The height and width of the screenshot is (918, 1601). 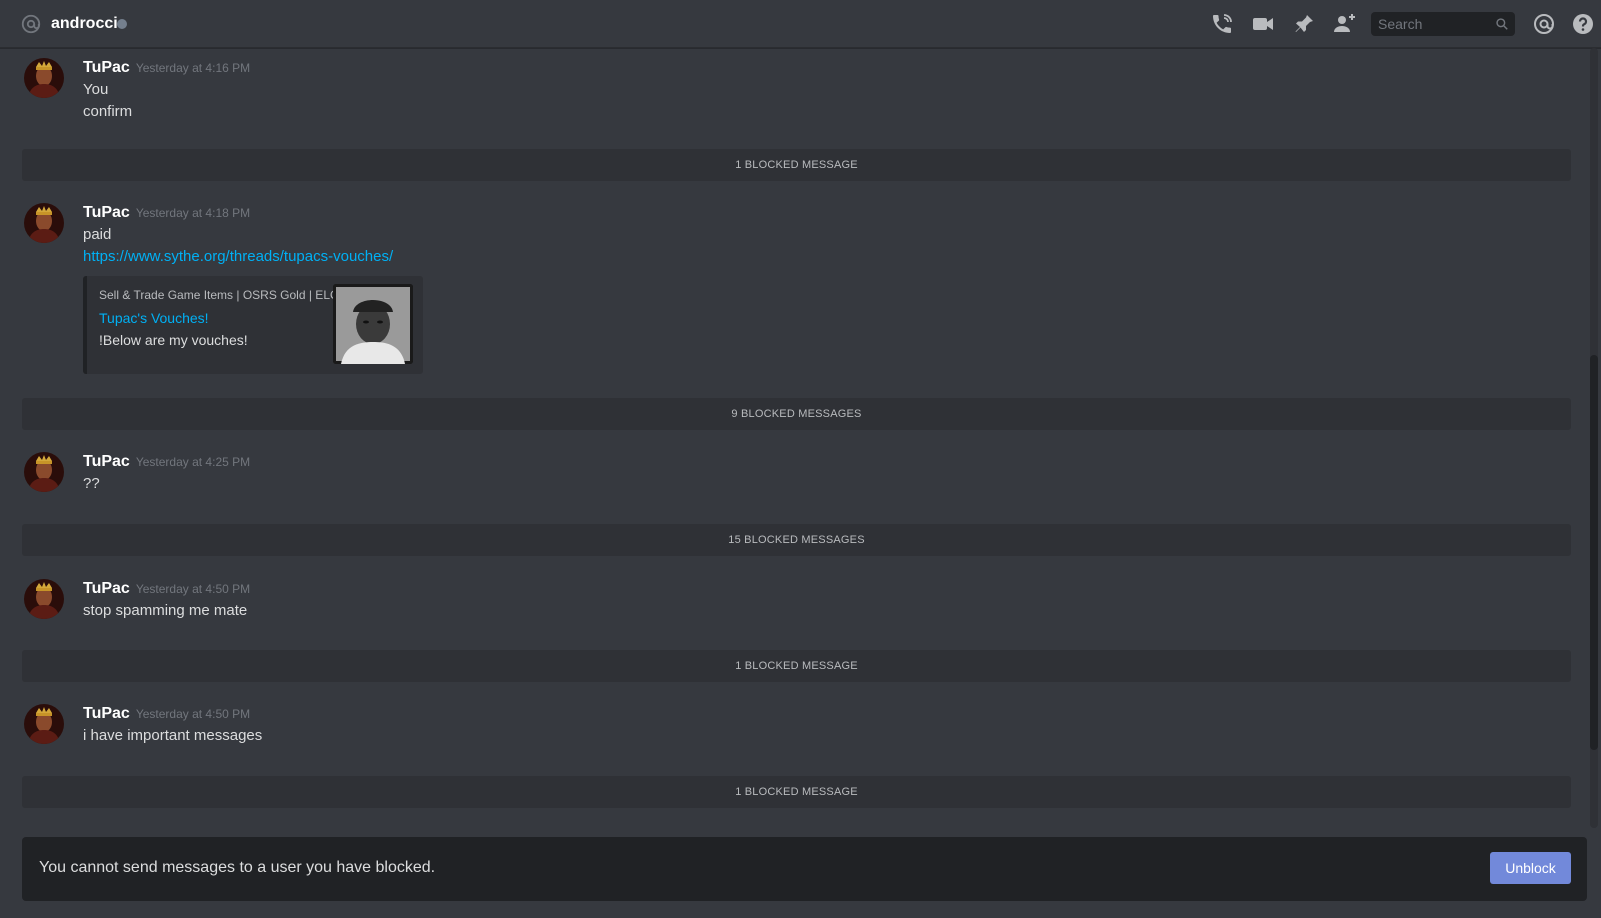 I want to click on search-input, so click(x=1433, y=24).